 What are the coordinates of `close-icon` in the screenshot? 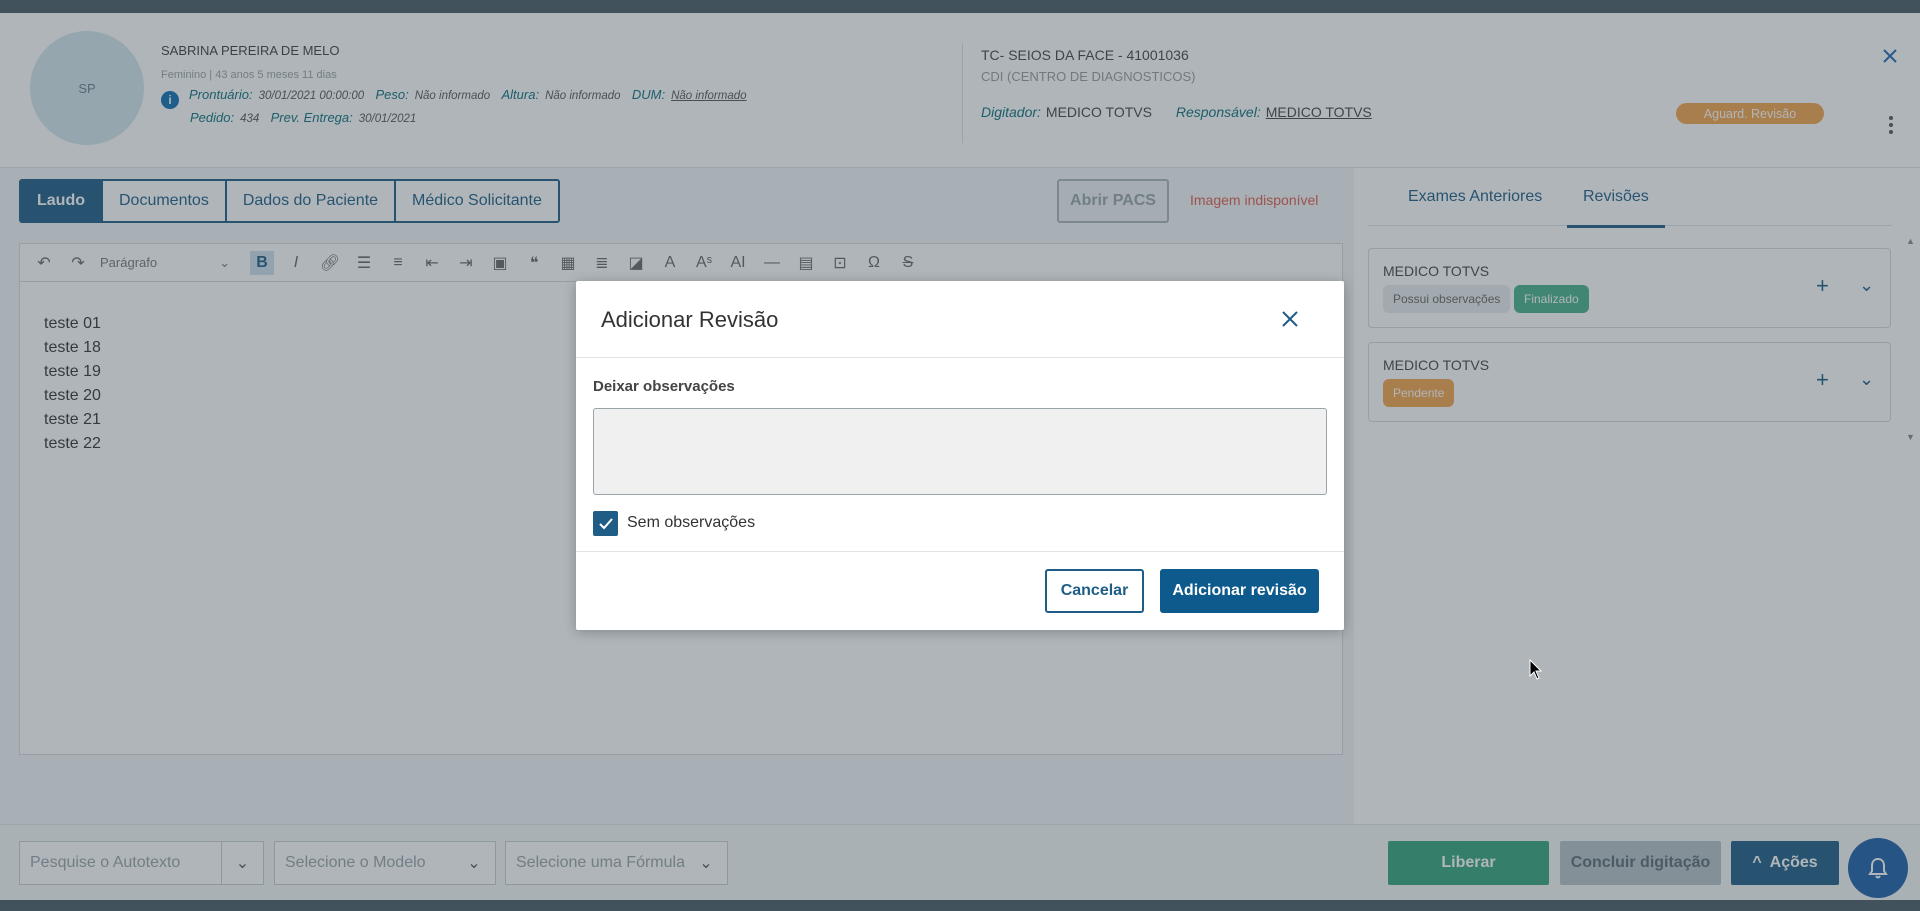 It's located at (1290, 319).